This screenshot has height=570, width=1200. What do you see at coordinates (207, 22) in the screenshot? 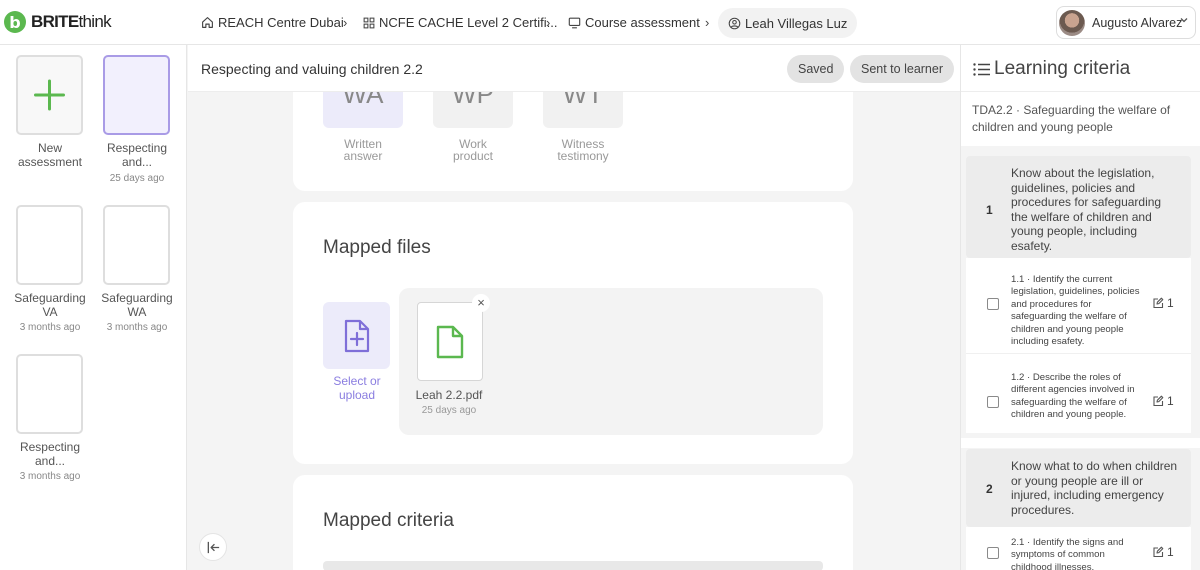
I see `home-icon` at bounding box center [207, 22].